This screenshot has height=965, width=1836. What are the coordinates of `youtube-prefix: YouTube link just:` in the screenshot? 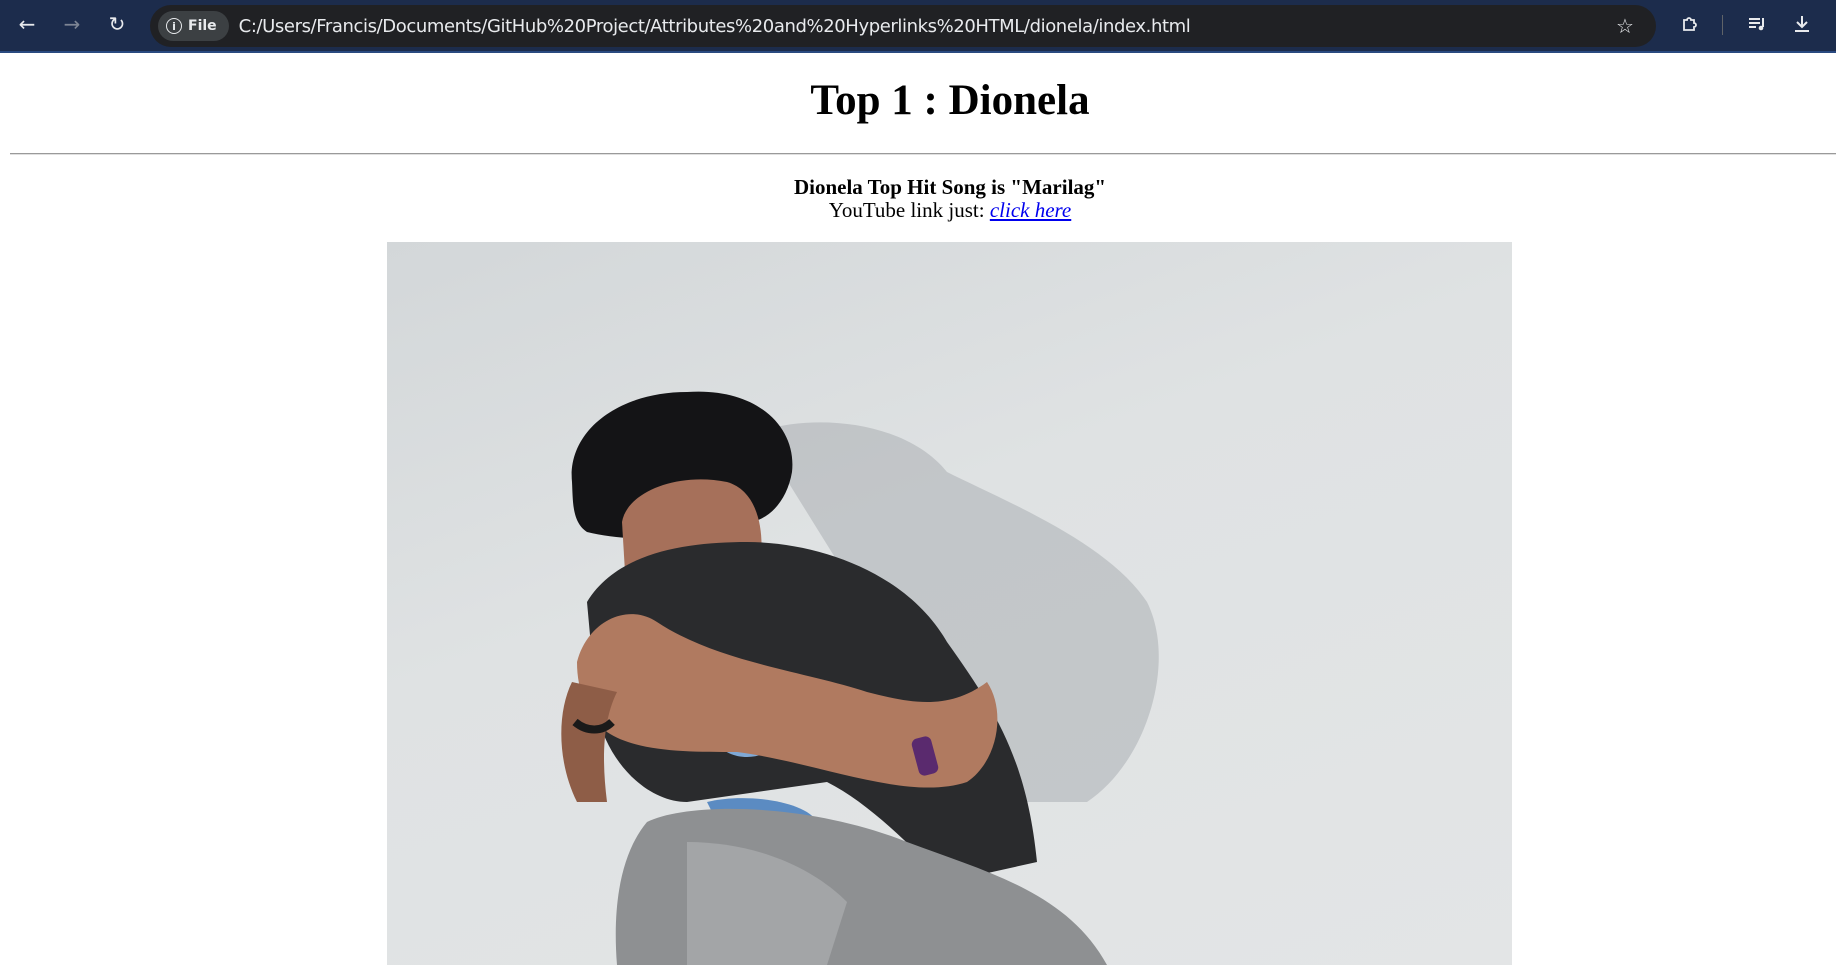 It's located at (909, 210).